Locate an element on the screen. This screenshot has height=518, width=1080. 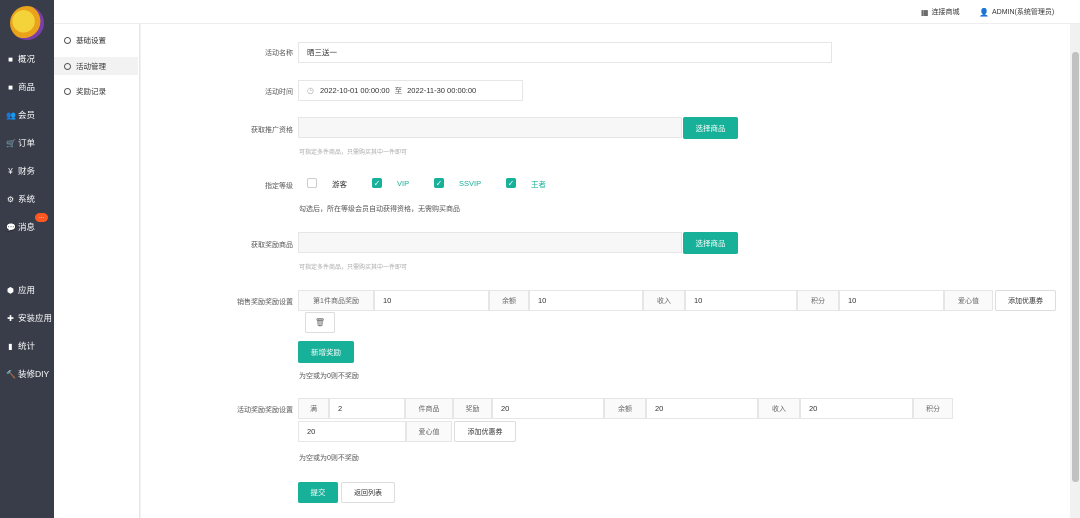
activity-balance-addon: 余额 is located at coordinates (625, 408).